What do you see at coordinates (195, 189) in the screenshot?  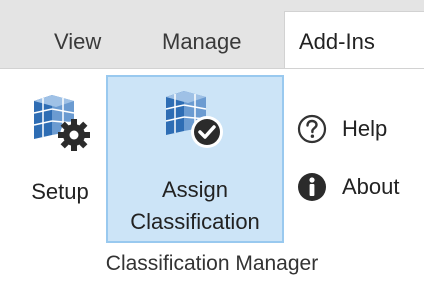 I see `assign-button-label-line1: Assign` at bounding box center [195, 189].